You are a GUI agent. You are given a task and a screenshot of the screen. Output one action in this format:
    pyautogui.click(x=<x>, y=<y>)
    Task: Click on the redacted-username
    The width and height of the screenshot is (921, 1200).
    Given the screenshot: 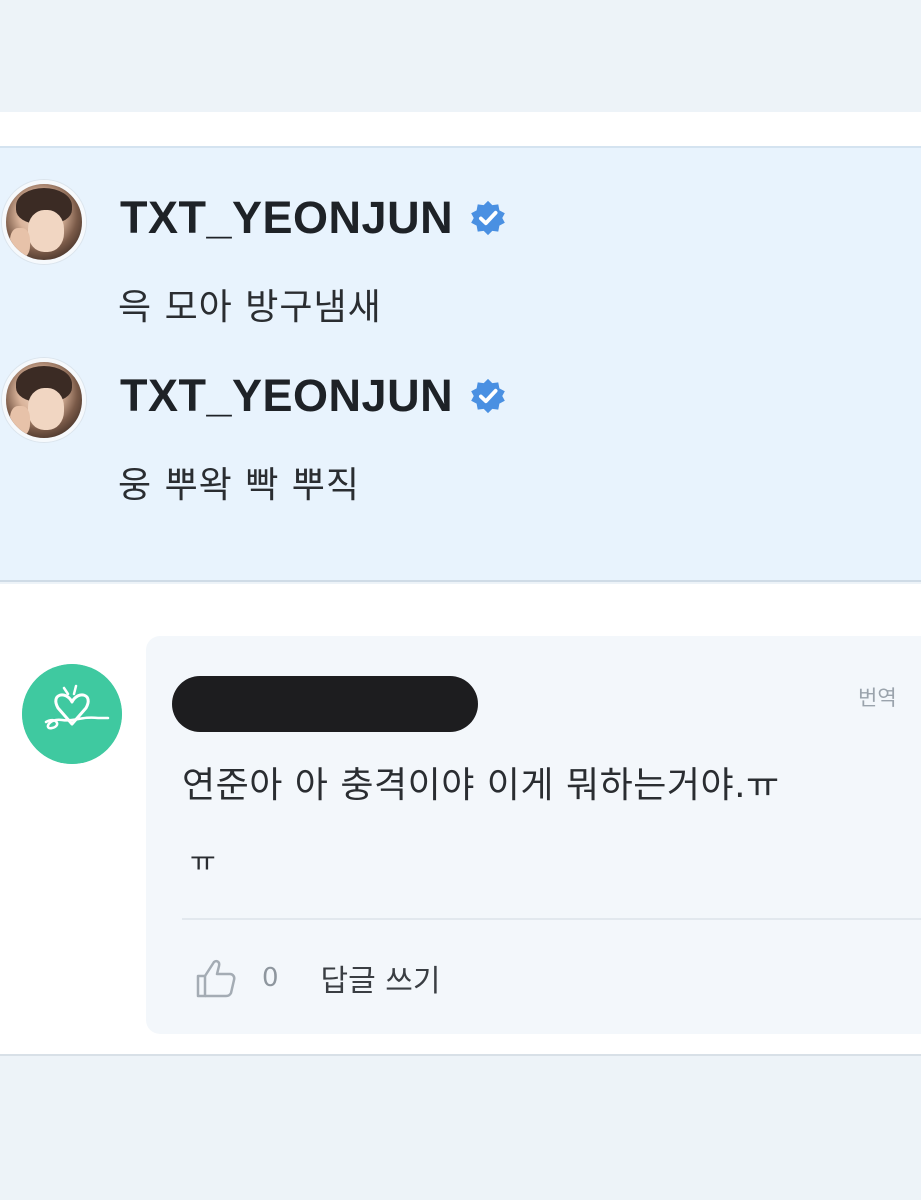 What is the action you would take?
    pyautogui.click(x=325, y=704)
    